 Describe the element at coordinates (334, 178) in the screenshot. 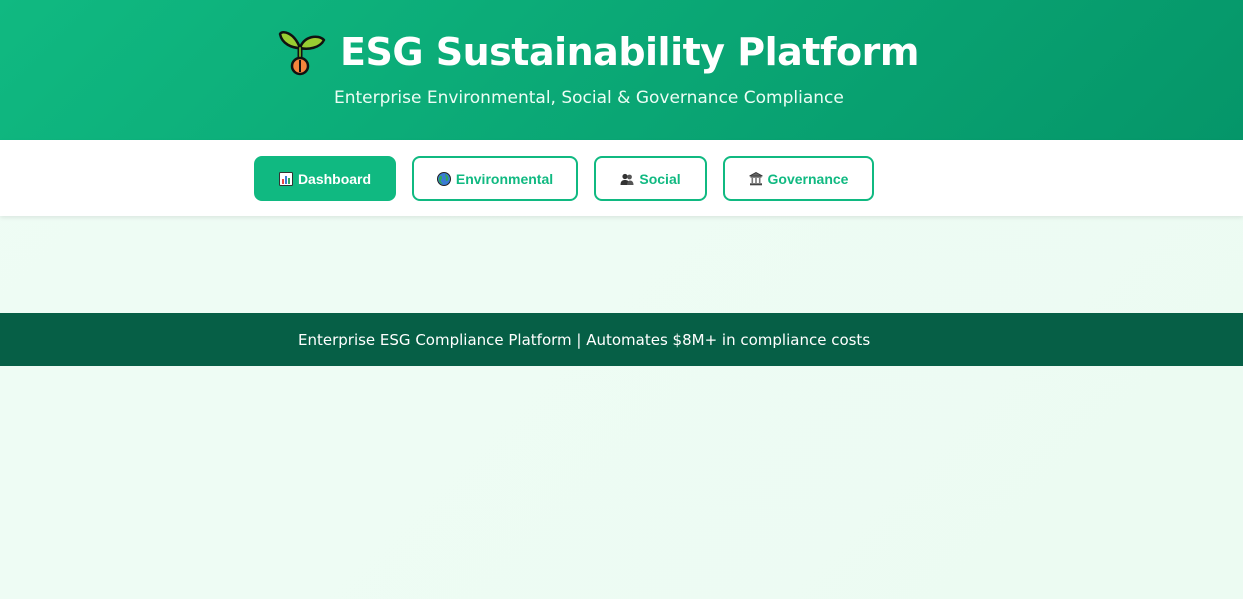

I see `tab-dashboard-label: Dashboard` at that location.